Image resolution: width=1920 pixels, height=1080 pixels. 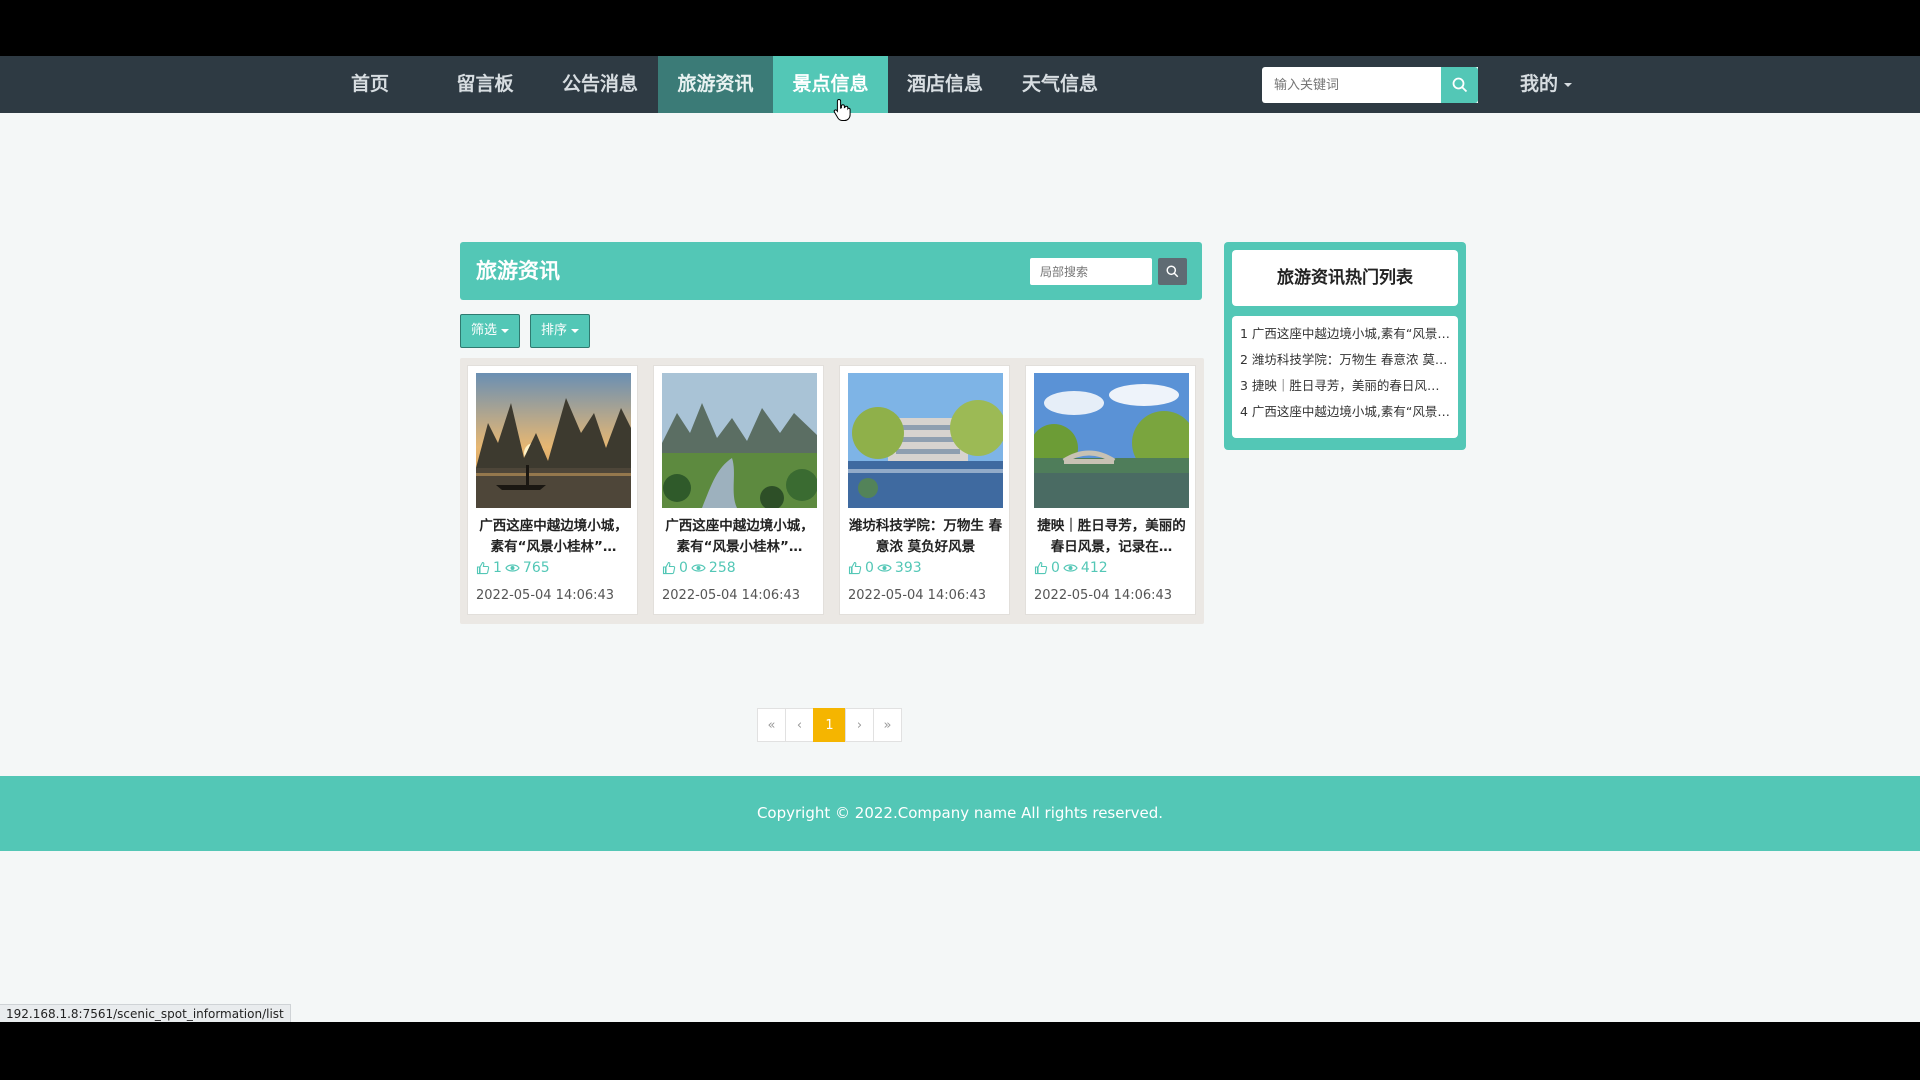 What do you see at coordinates (831, 271) in the screenshot?
I see `section-header: 旅游资讯` at bounding box center [831, 271].